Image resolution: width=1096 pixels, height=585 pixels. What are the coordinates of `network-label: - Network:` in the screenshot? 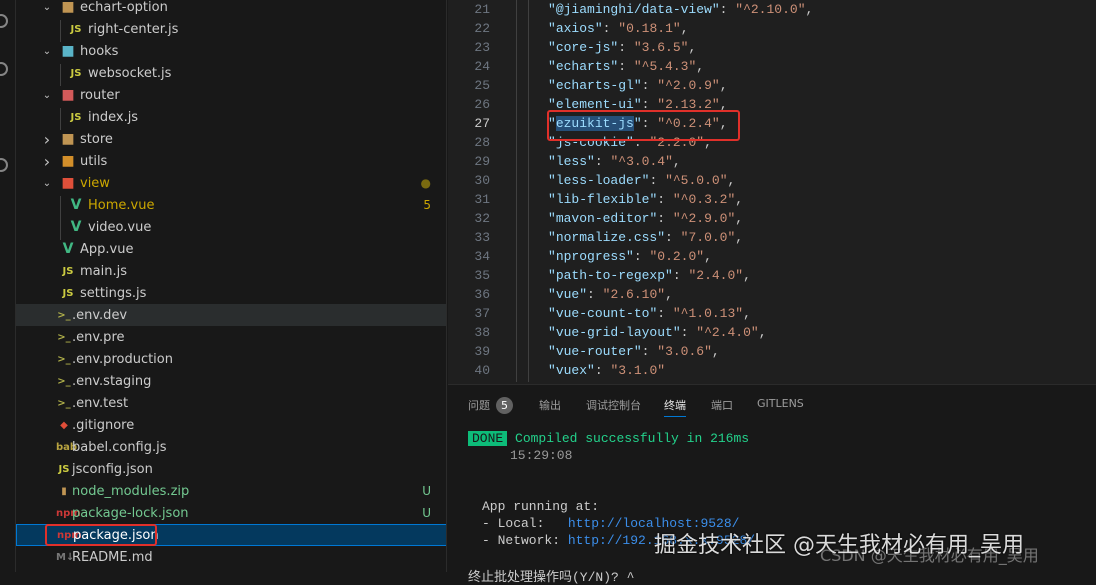 It's located at (525, 540).